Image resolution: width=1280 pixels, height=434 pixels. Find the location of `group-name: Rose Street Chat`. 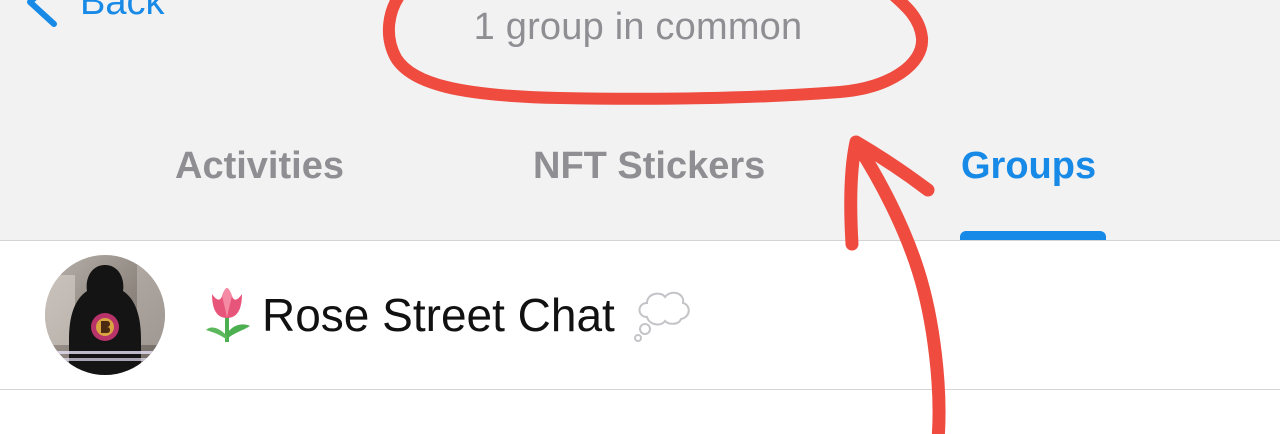

group-name: Rose Street Chat is located at coordinates (446, 315).